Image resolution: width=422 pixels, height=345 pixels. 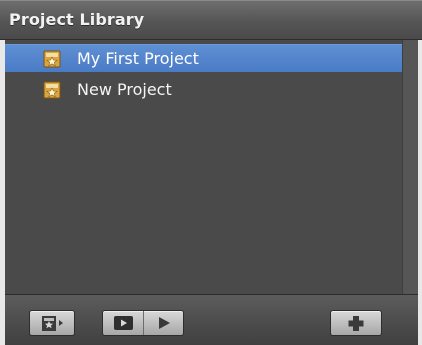 What do you see at coordinates (211, 319) in the screenshot?
I see `library-toolbar` at bounding box center [211, 319].